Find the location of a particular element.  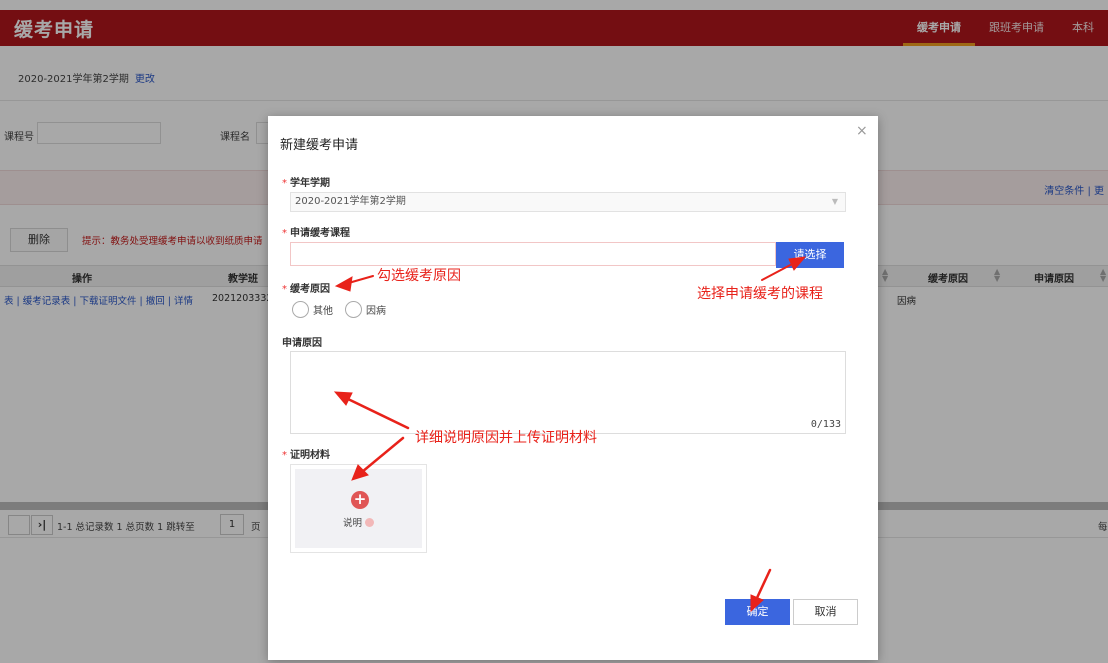

apply-reason-label: 申请原因 is located at coordinates (302, 343).